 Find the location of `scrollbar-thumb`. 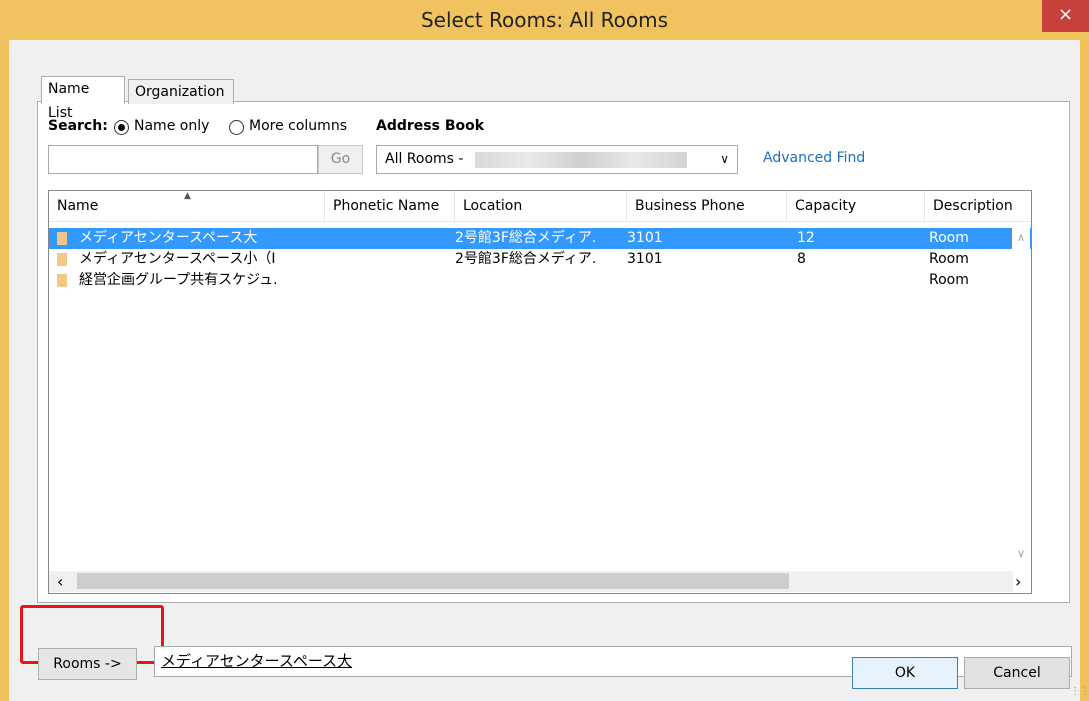

scrollbar-thumb is located at coordinates (433, 581).